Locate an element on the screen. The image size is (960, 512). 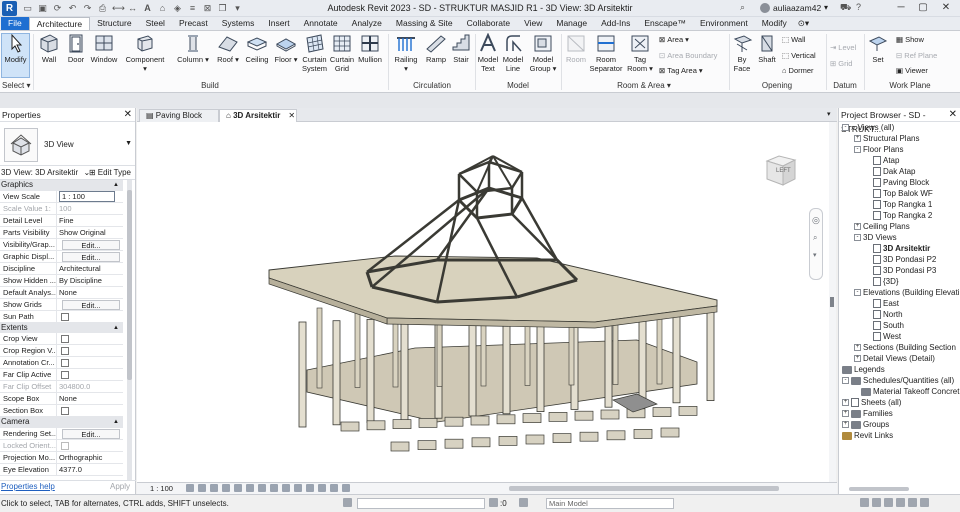
maximize-button: ▢ is located at coordinates (923, 8).